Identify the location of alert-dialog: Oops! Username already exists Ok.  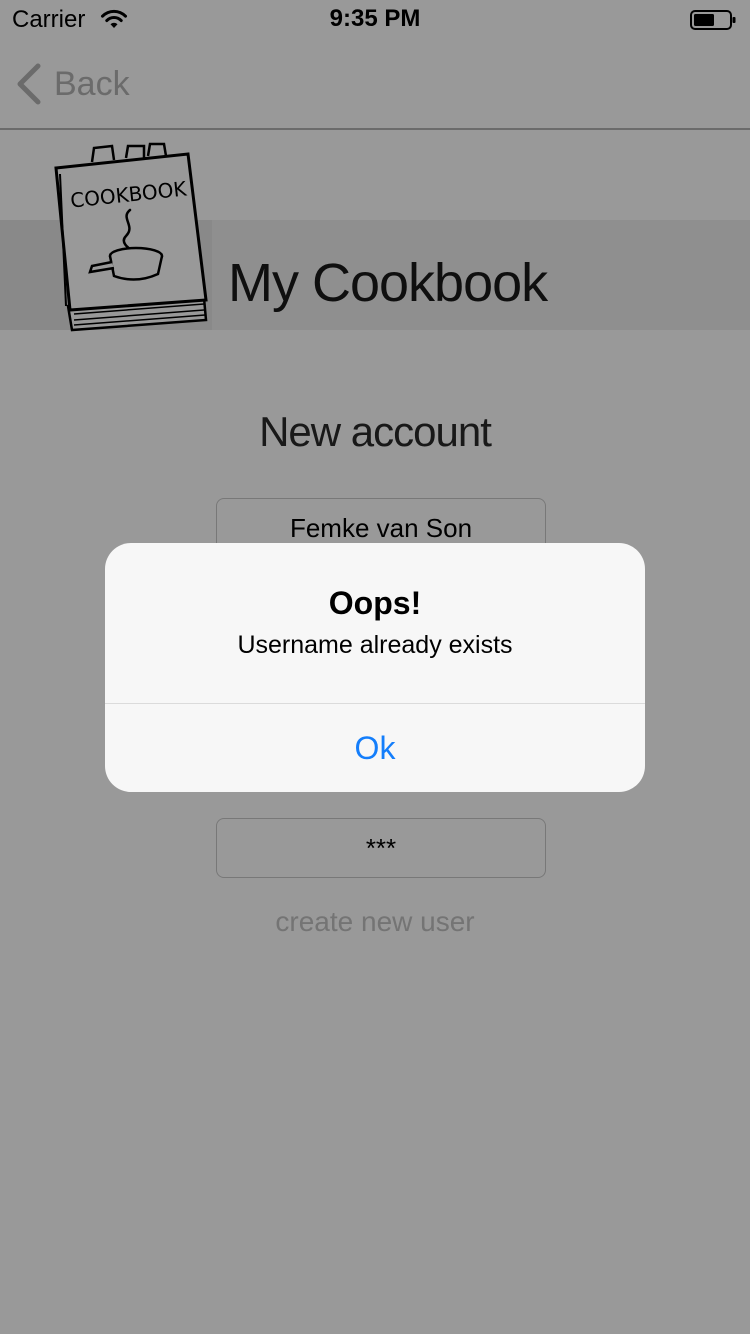
(375, 667).